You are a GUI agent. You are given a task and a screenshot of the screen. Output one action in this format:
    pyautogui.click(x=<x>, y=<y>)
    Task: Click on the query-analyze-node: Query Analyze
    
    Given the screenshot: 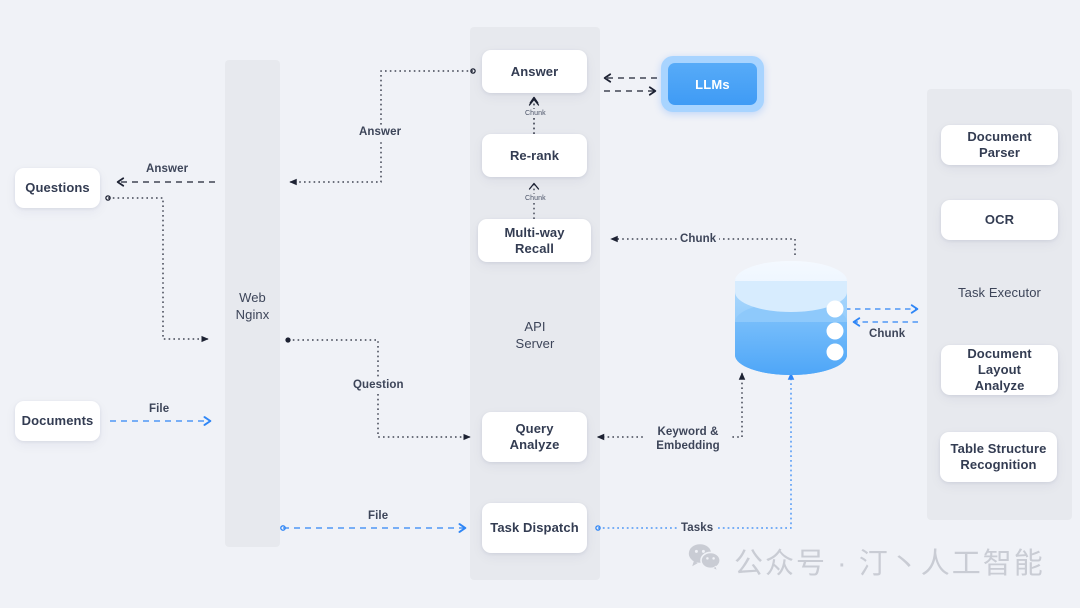 What is the action you would take?
    pyautogui.click(x=534, y=437)
    